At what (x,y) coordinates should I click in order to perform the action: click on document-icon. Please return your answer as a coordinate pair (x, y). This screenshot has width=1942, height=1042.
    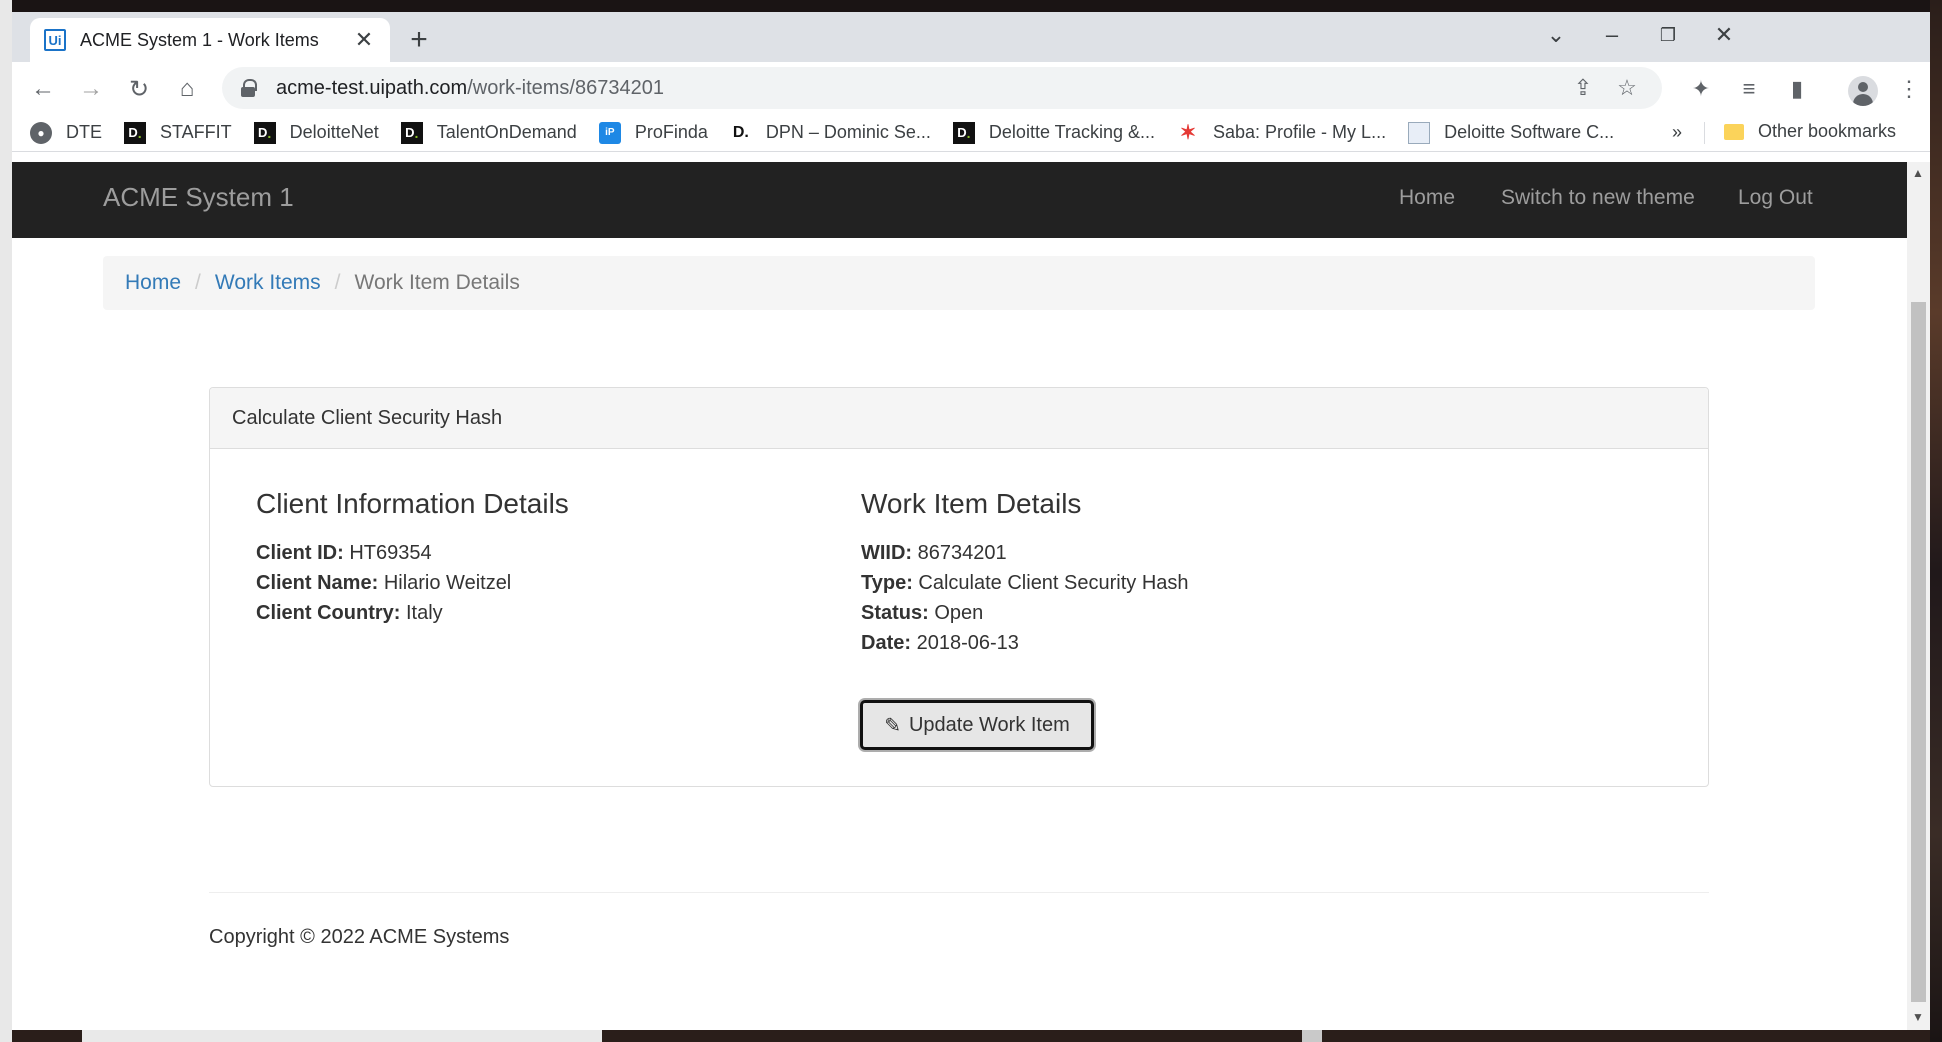
    Looking at the image, I should click on (1419, 132).